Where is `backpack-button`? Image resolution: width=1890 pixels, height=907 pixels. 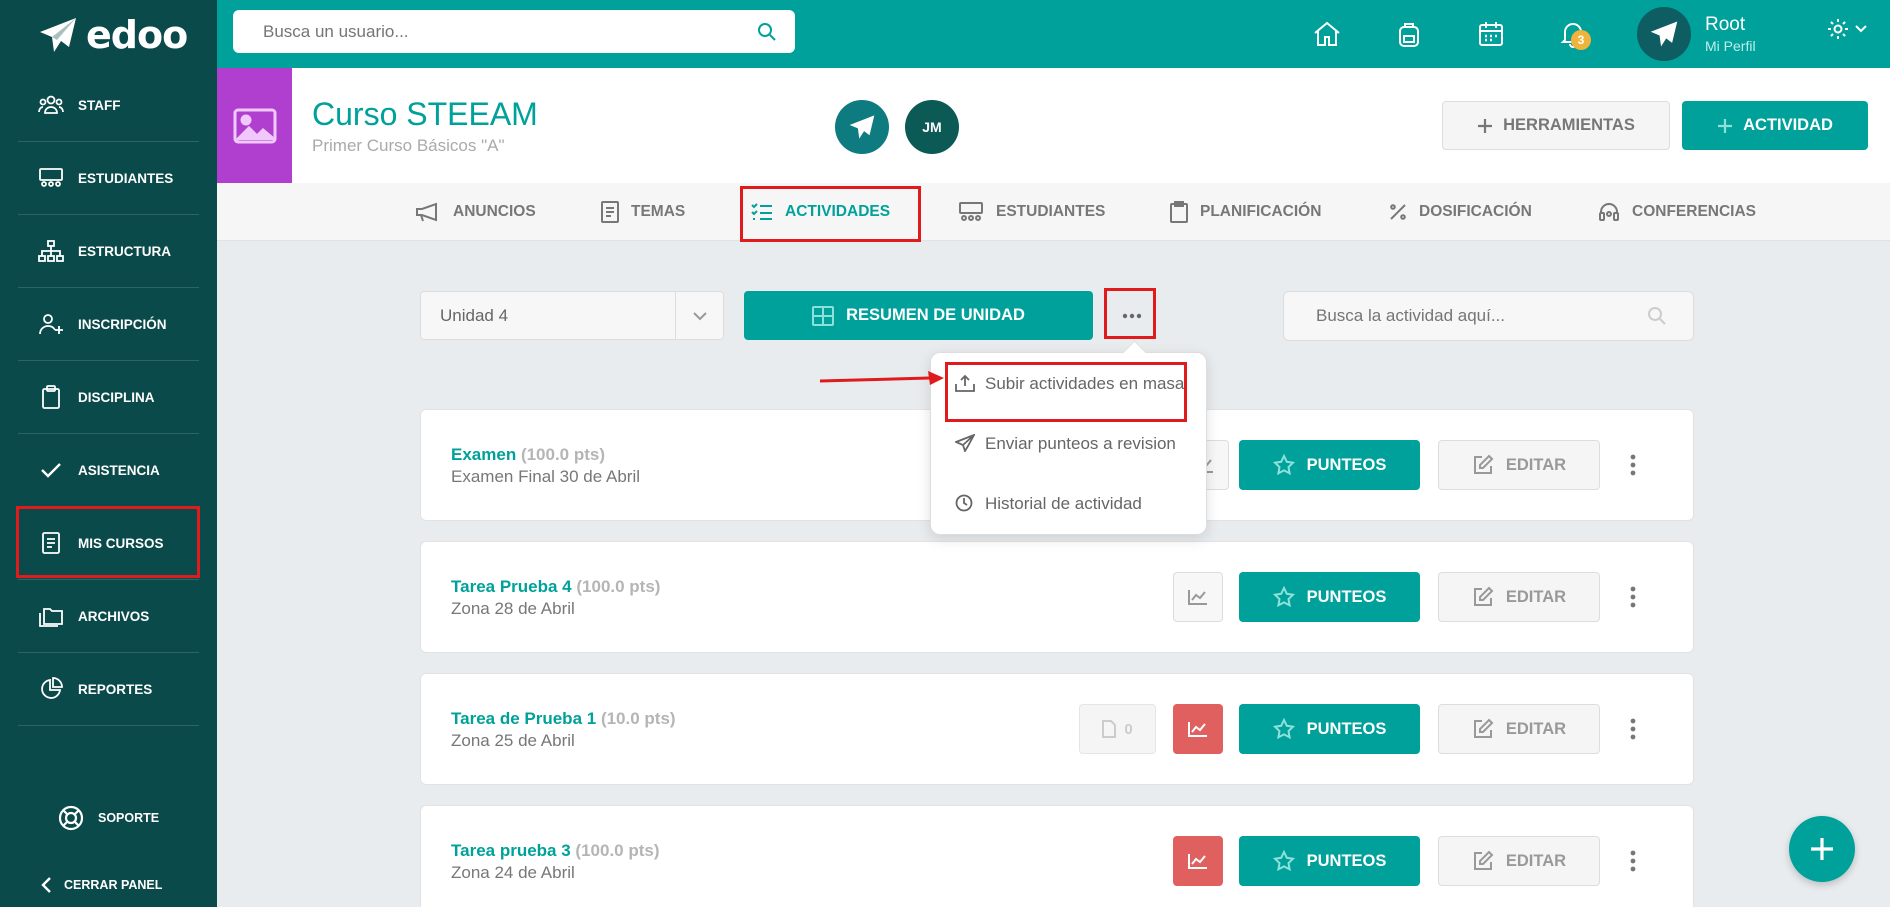
backpack-button is located at coordinates (1409, 34).